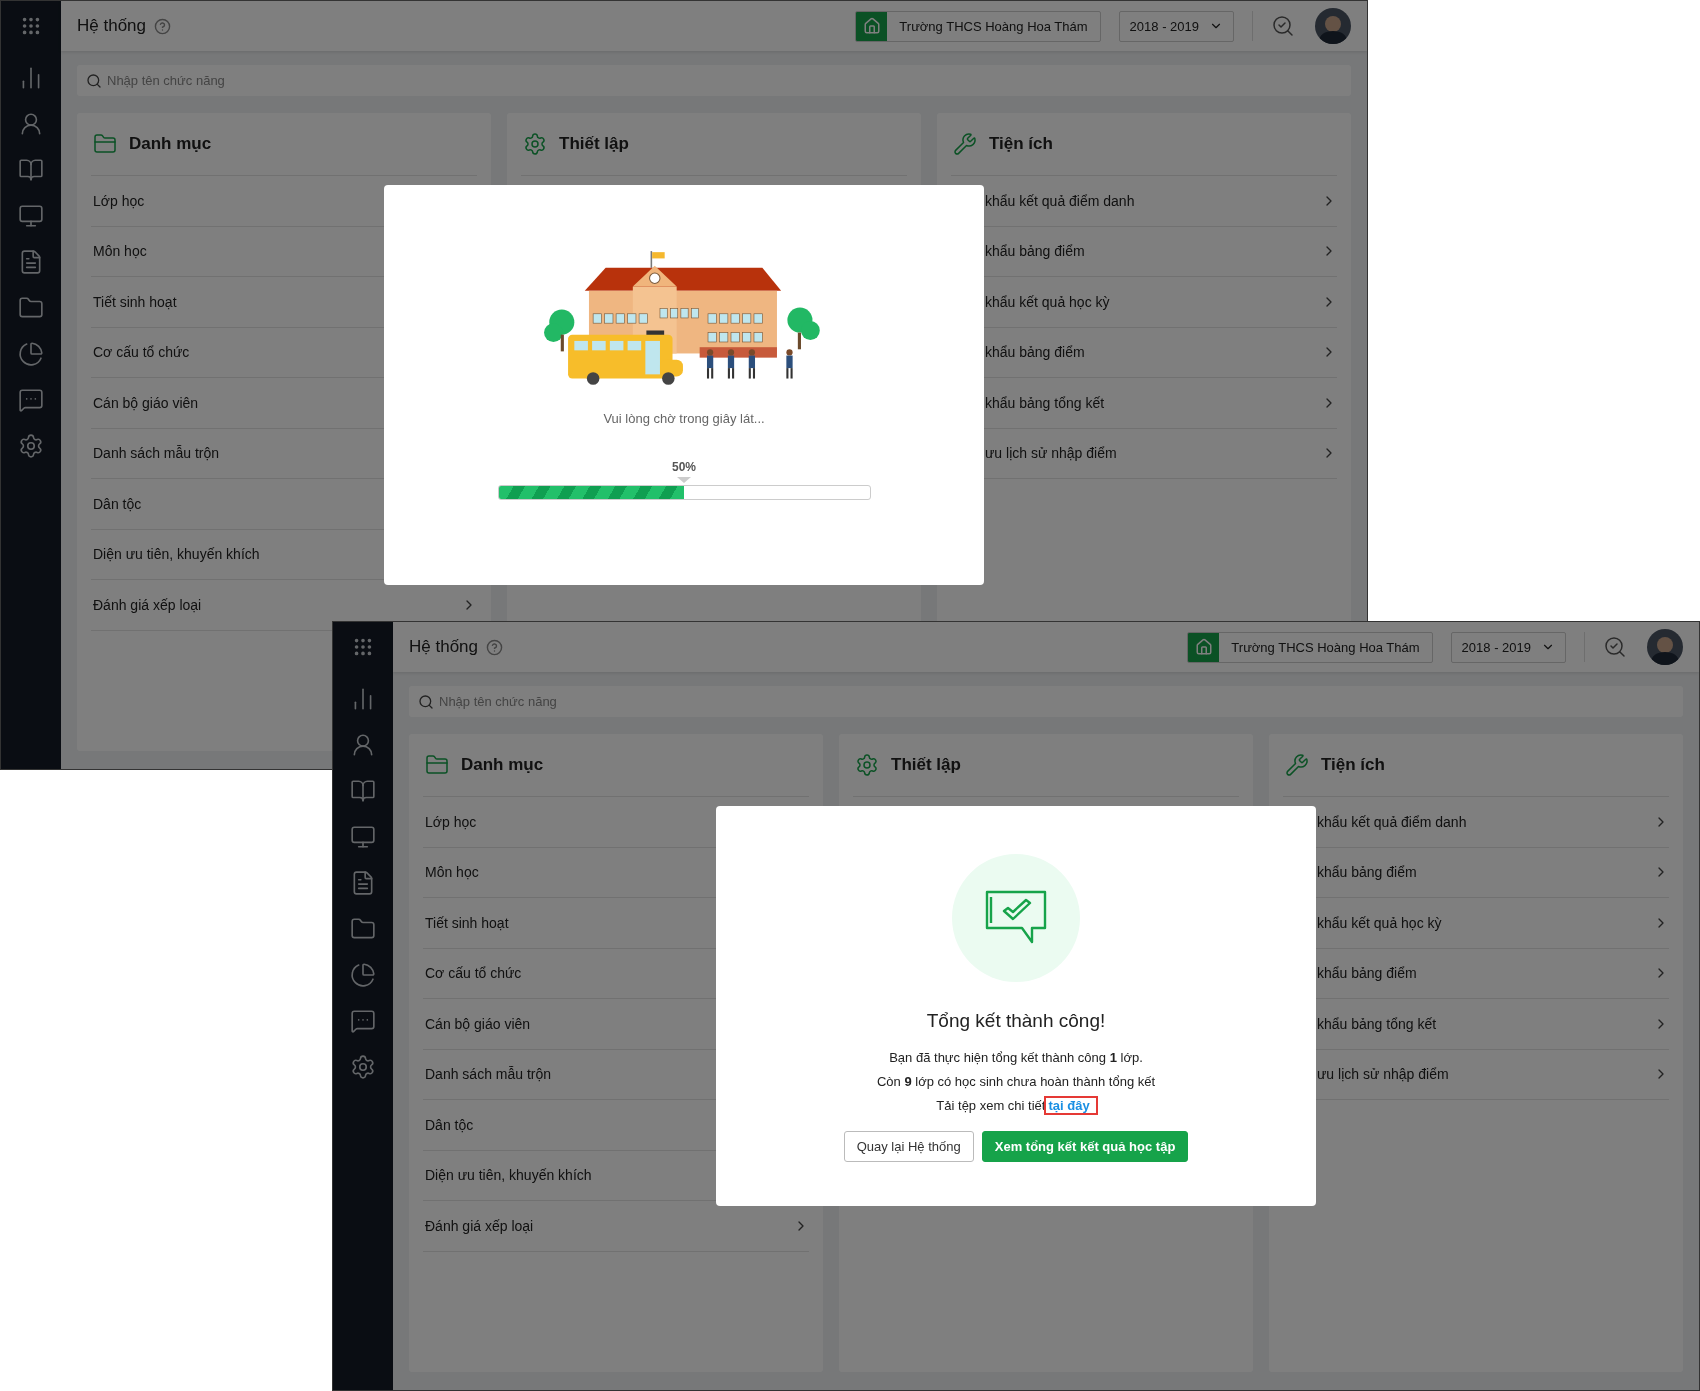 Image resolution: width=1700 pixels, height=1391 pixels. I want to click on result-message: Bạn đã thực hiện tổng kết thành công 1 lớp., so click(1016, 1058).